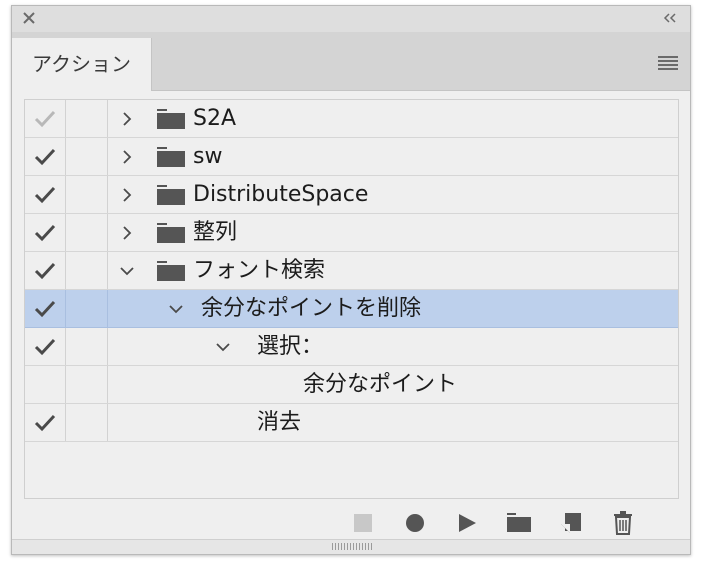 The height and width of the screenshot is (570, 702). I want to click on action-set-label: DistributeSpace, so click(281, 194).